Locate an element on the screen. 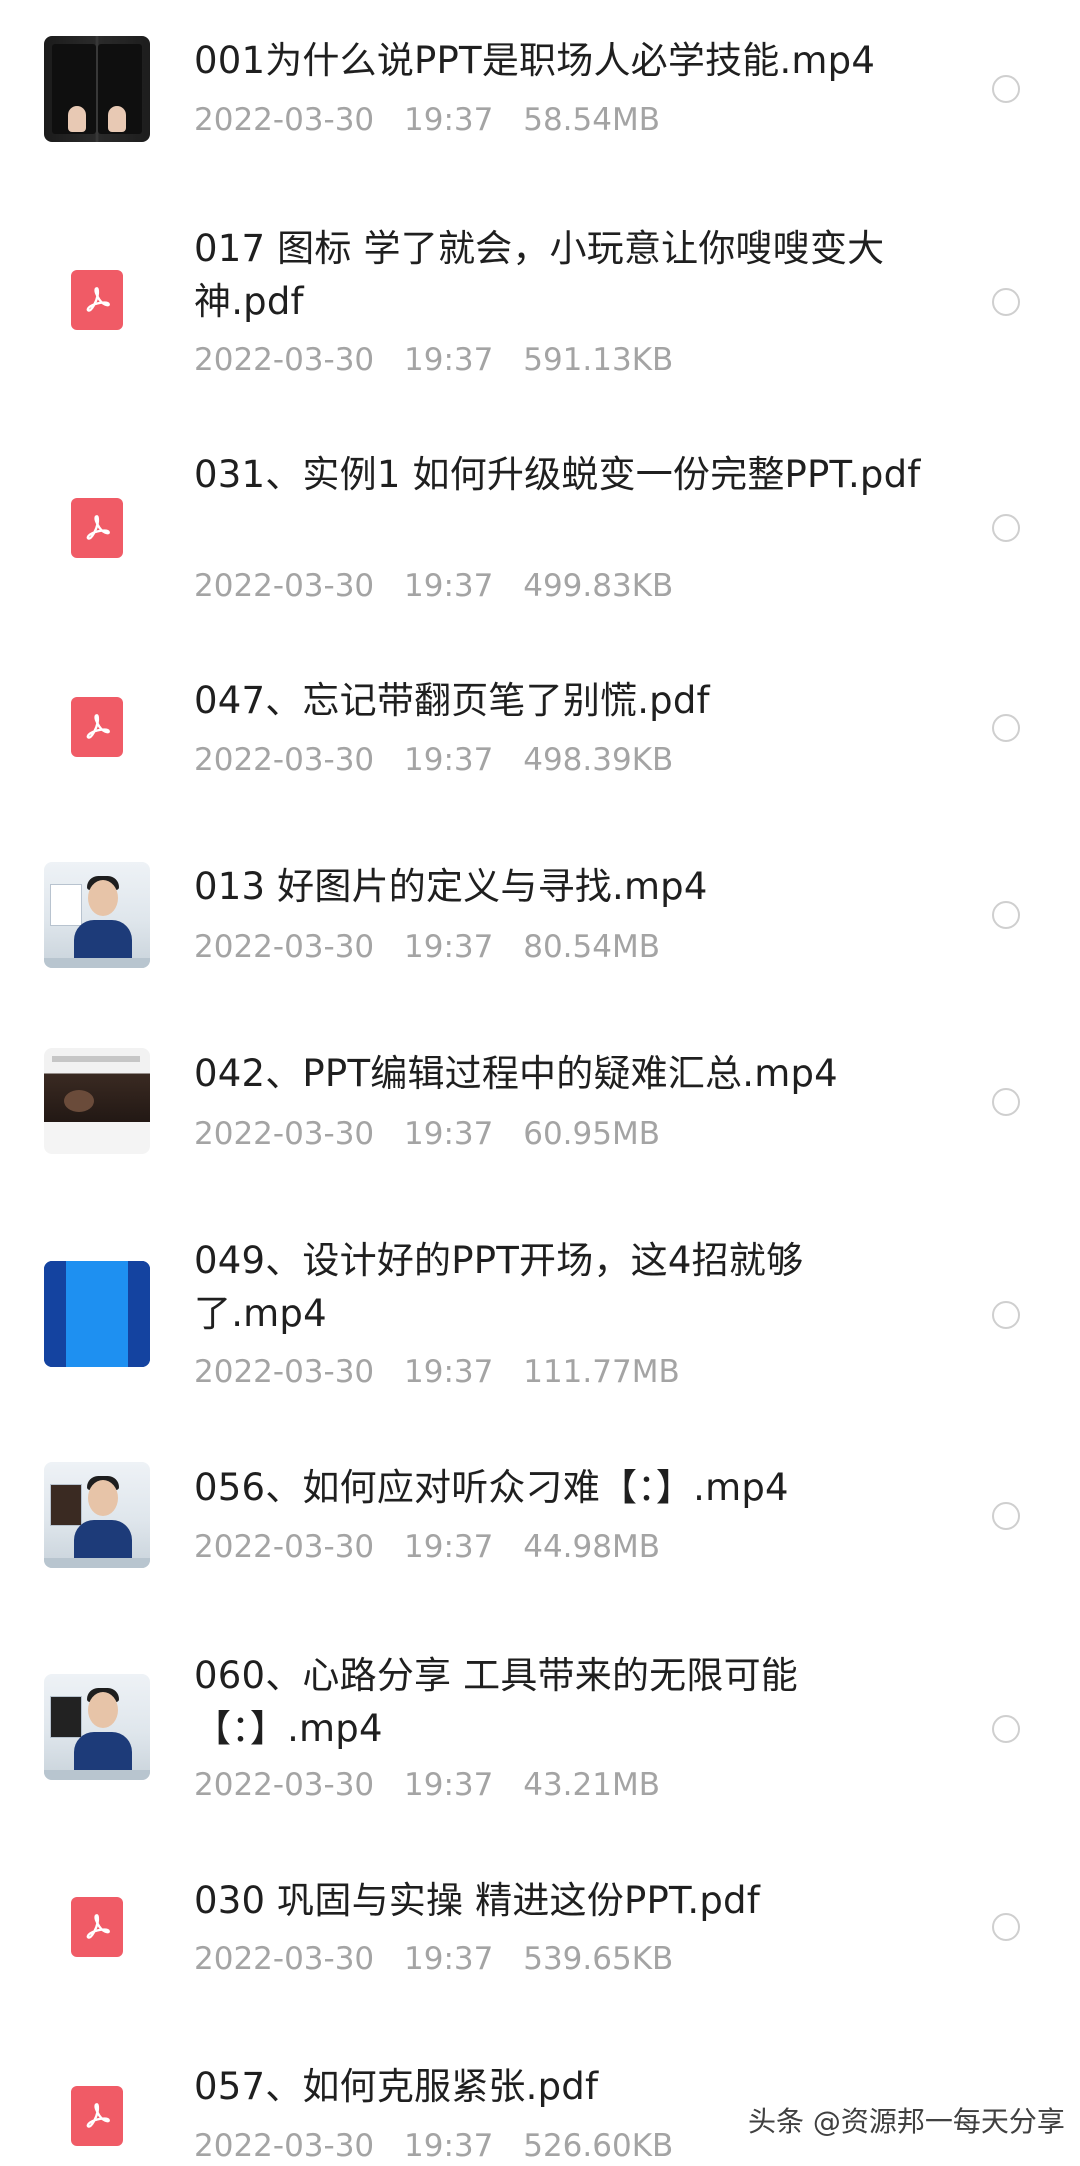 The height and width of the screenshot is (2166, 1080). file-name: 042、PPT编辑过程中的疑难汇总.mp4 is located at coordinates (516, 1073).